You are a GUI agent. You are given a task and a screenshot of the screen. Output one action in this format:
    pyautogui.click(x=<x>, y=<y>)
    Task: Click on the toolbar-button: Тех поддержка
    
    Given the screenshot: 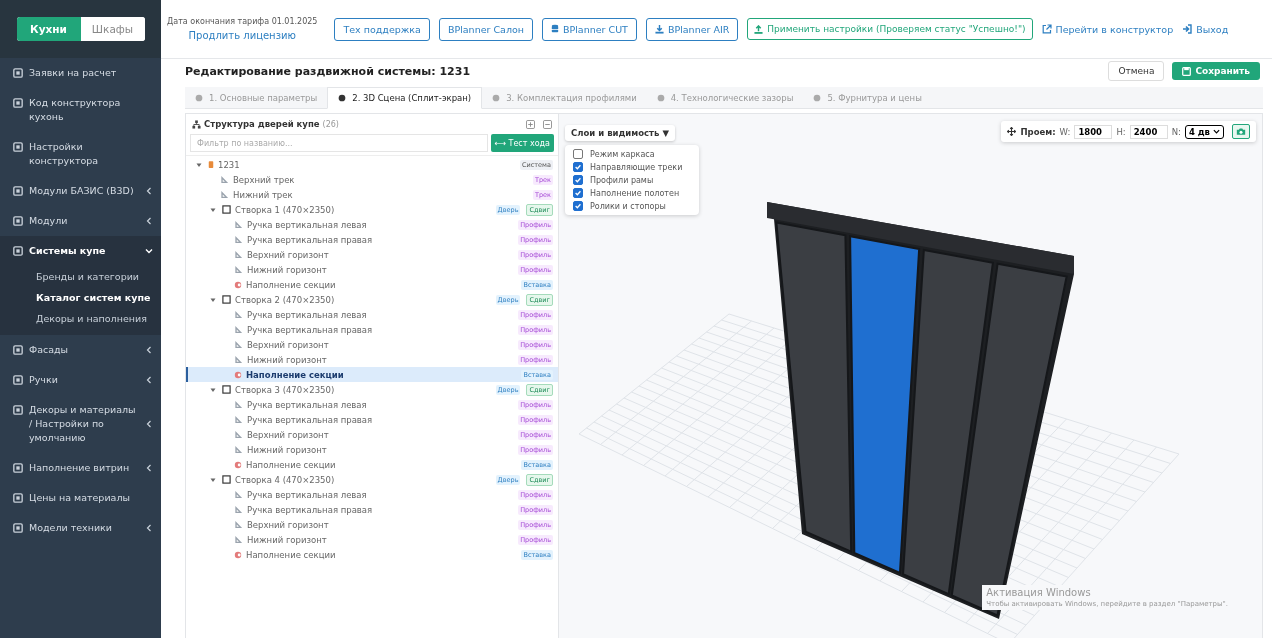 What is the action you would take?
    pyautogui.click(x=382, y=29)
    